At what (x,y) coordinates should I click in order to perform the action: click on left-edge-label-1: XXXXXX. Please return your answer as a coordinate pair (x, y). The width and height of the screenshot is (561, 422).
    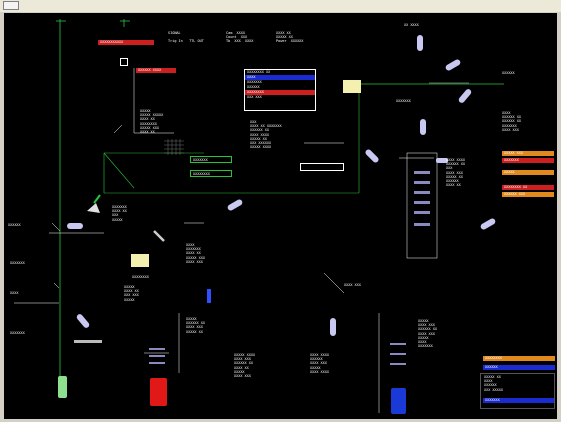
    Looking at the image, I should click on (14, 225).